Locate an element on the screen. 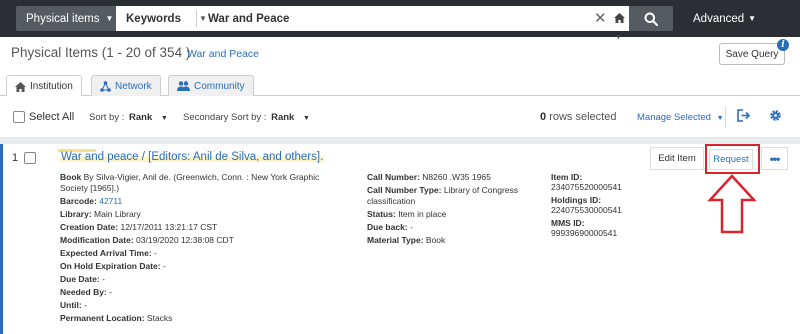 This screenshot has height=334, width=800. rows-selected-status: 0 rows selected is located at coordinates (578, 117).